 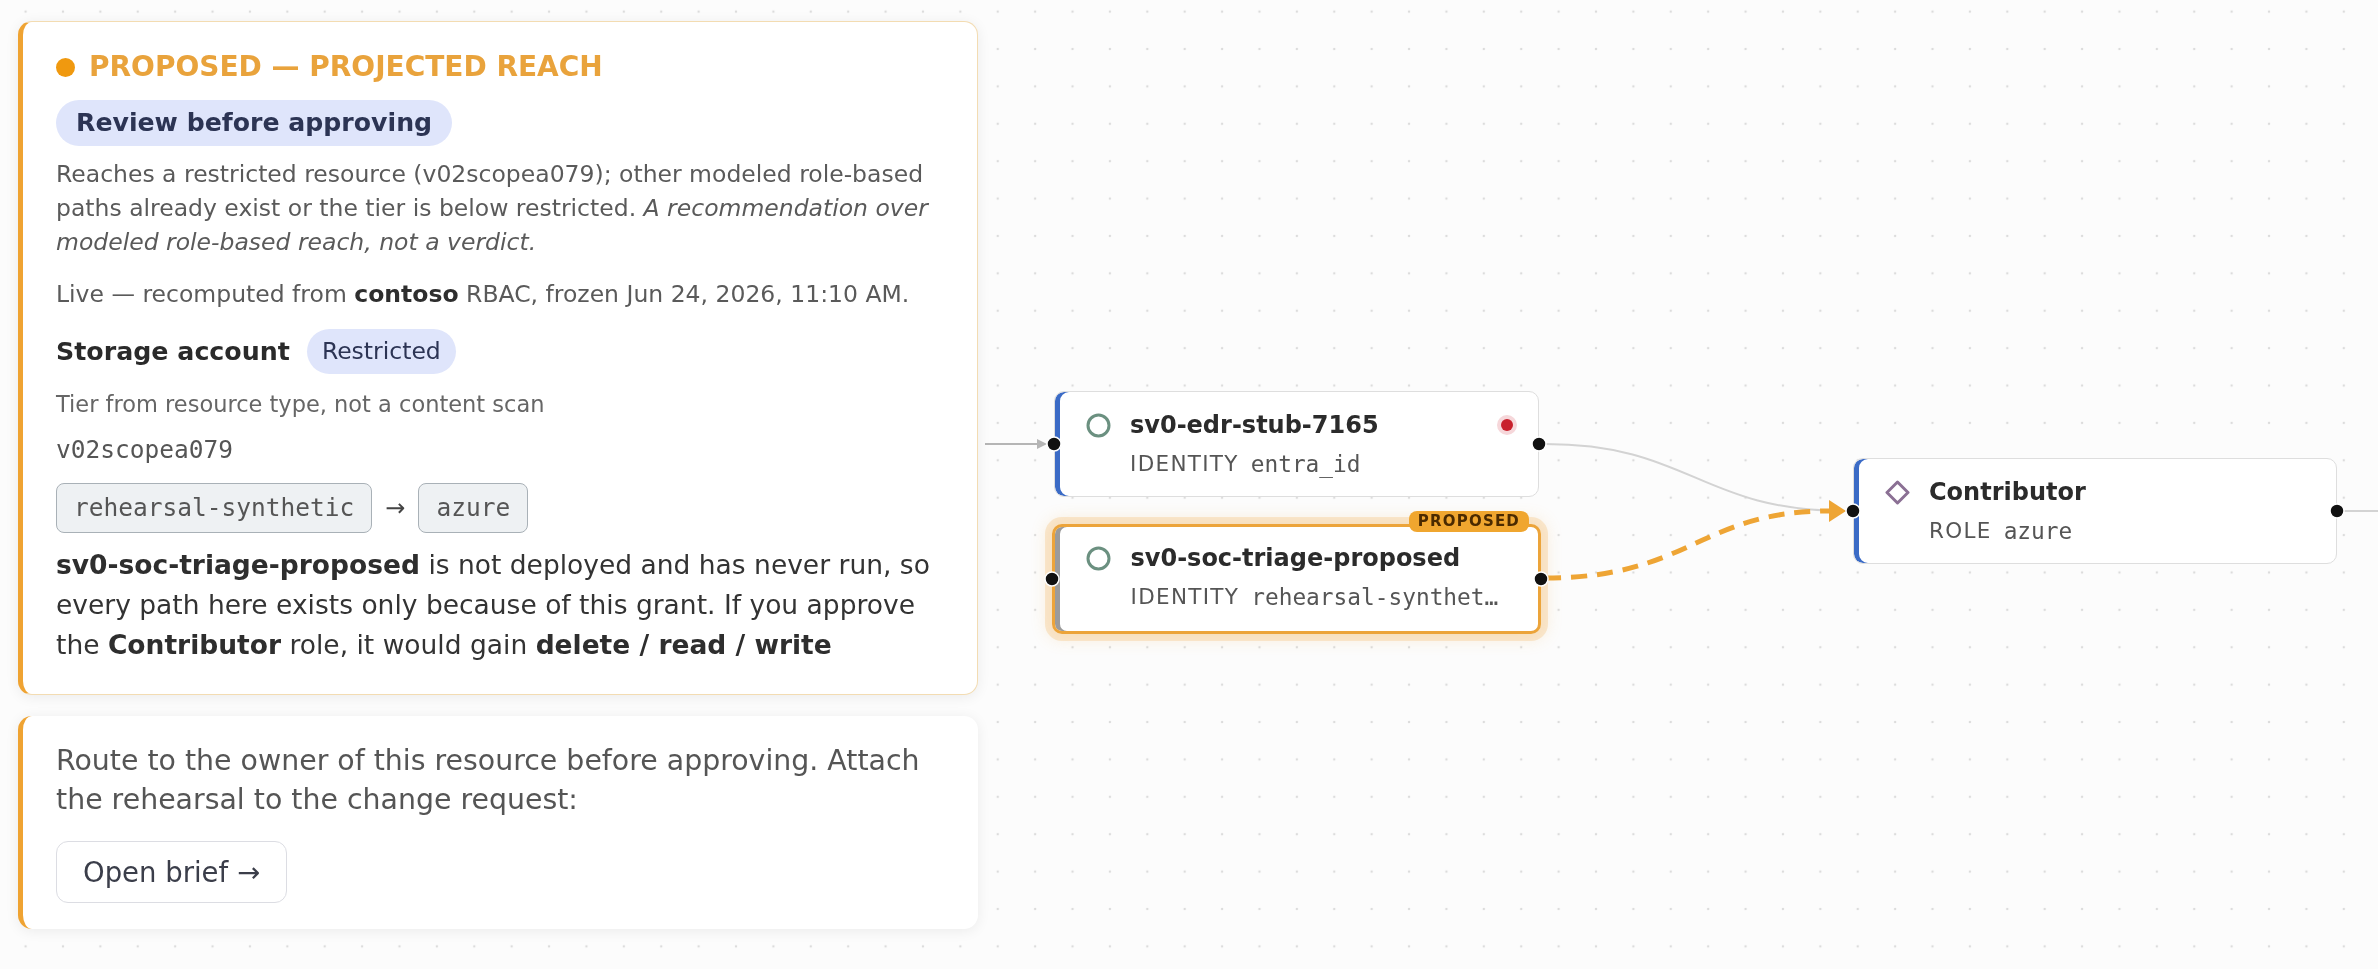 What do you see at coordinates (1960, 531) in the screenshot?
I see `node-type: ROLE` at bounding box center [1960, 531].